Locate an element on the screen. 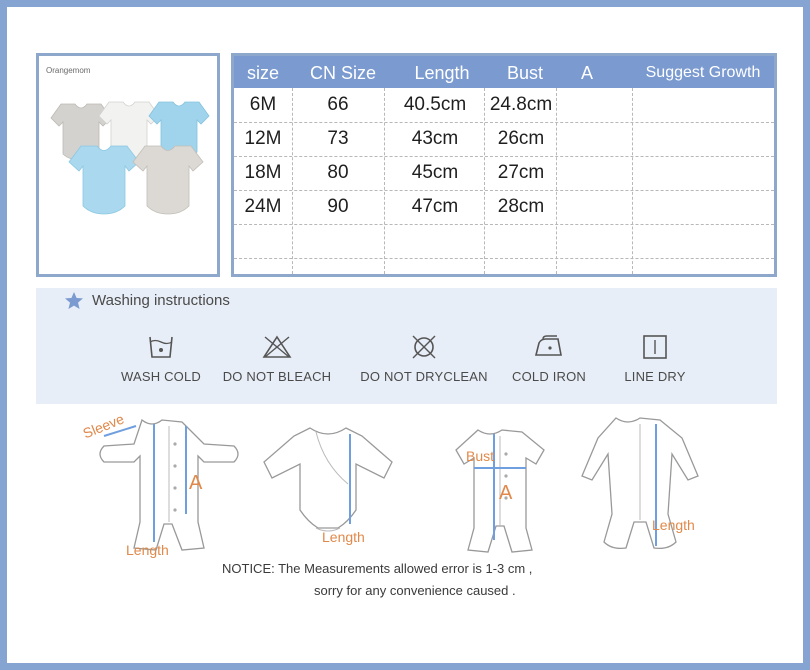 The width and height of the screenshot is (810, 670). sleepsuit-footed-diagram is located at coordinates (640, 483).